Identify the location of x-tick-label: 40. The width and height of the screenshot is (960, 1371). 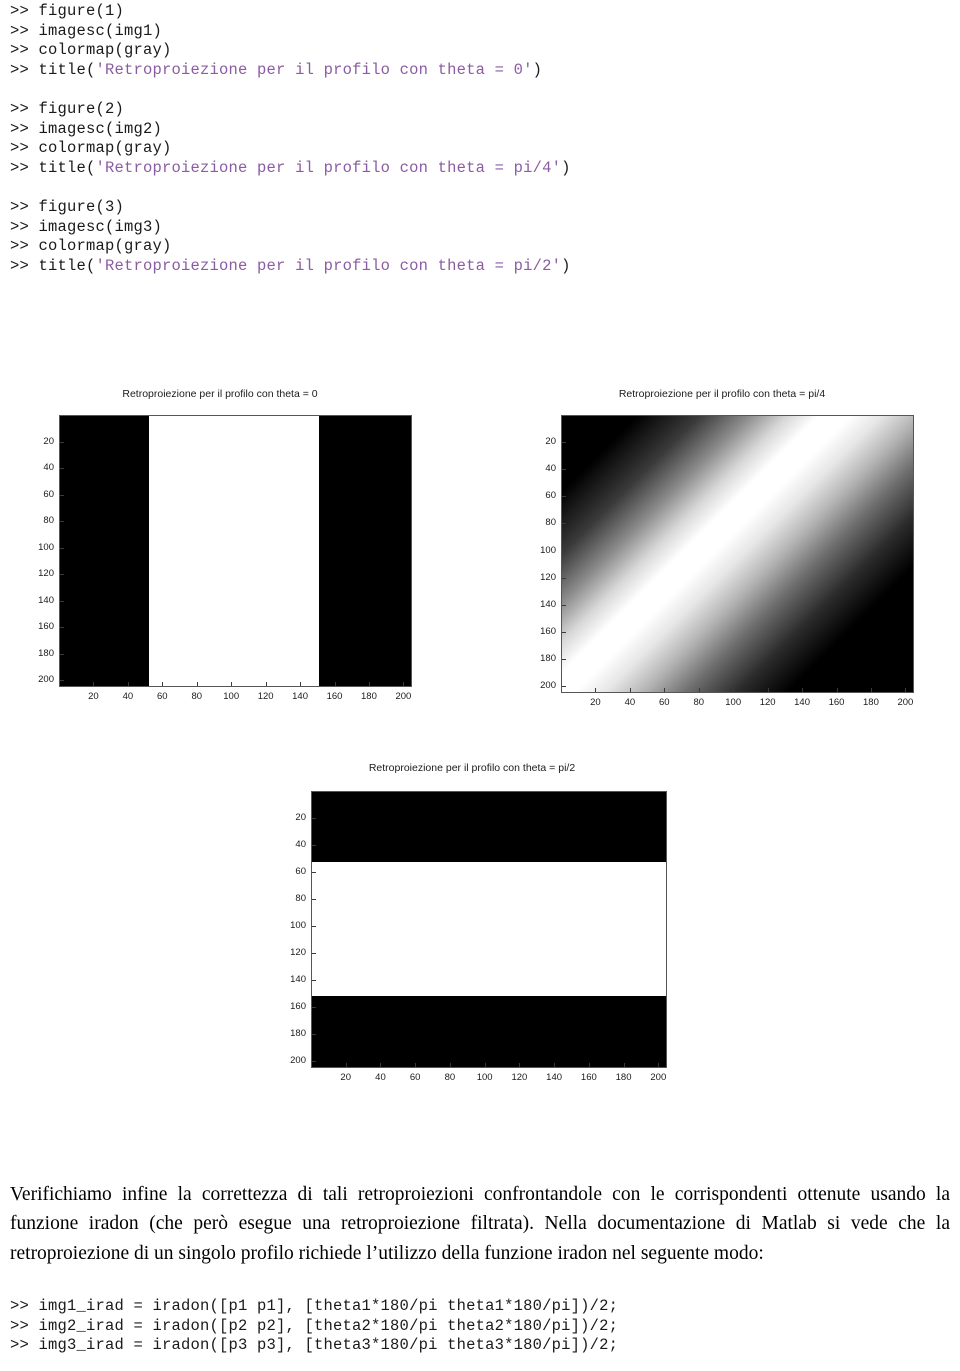
(630, 702).